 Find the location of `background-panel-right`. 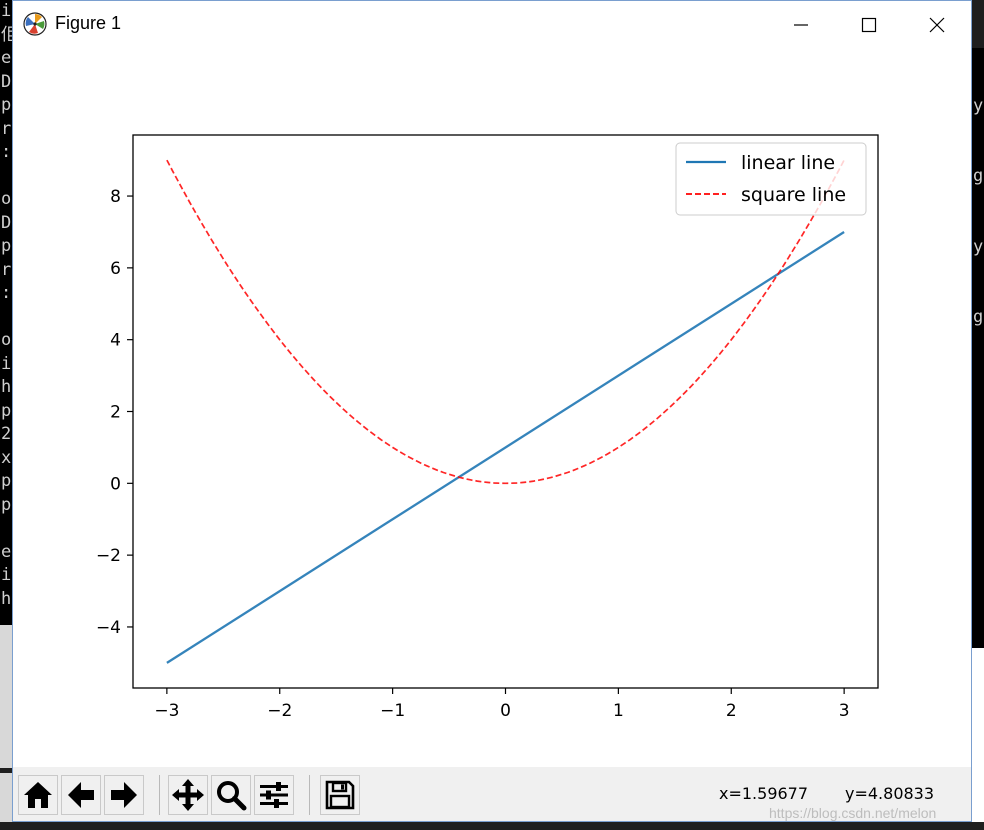

background-panel-right is located at coordinates (978, 739).